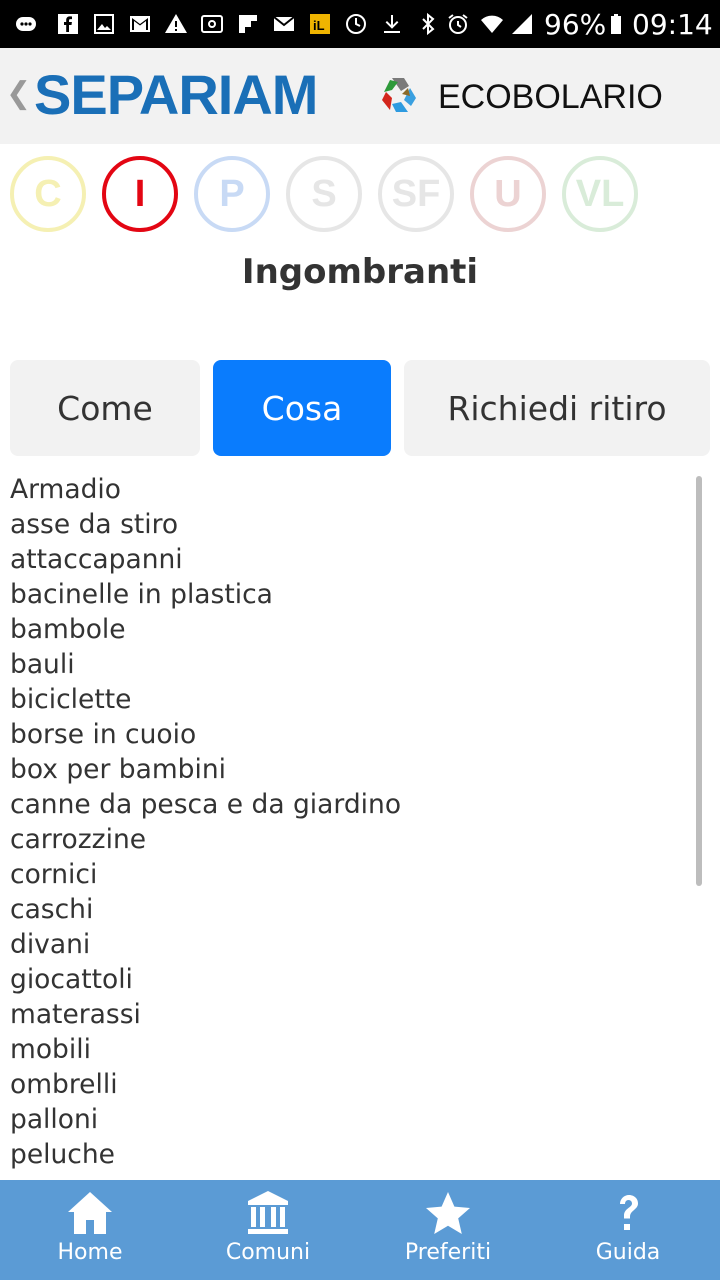 The image size is (720, 1280). Describe the element at coordinates (71, 979) in the screenshot. I see `list-item: giocattoli` at that location.